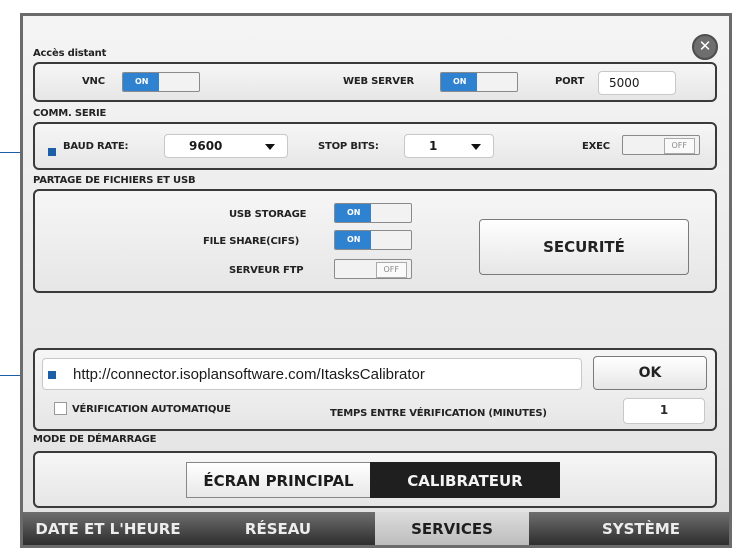 This screenshot has height=557, width=744. What do you see at coordinates (378, 81) in the screenshot?
I see `webserver-label: WEB SERVER` at bounding box center [378, 81].